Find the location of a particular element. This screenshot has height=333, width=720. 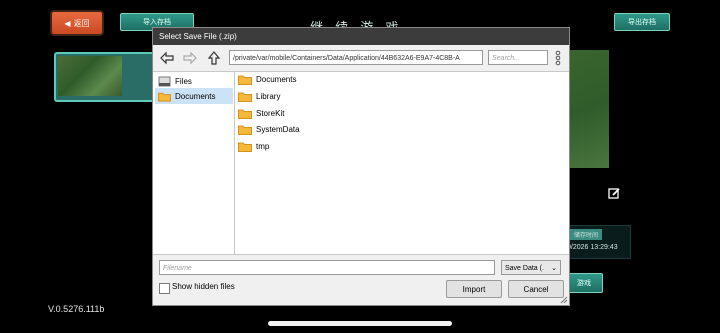

chevron-down-icon: ⌄ is located at coordinates (554, 268).